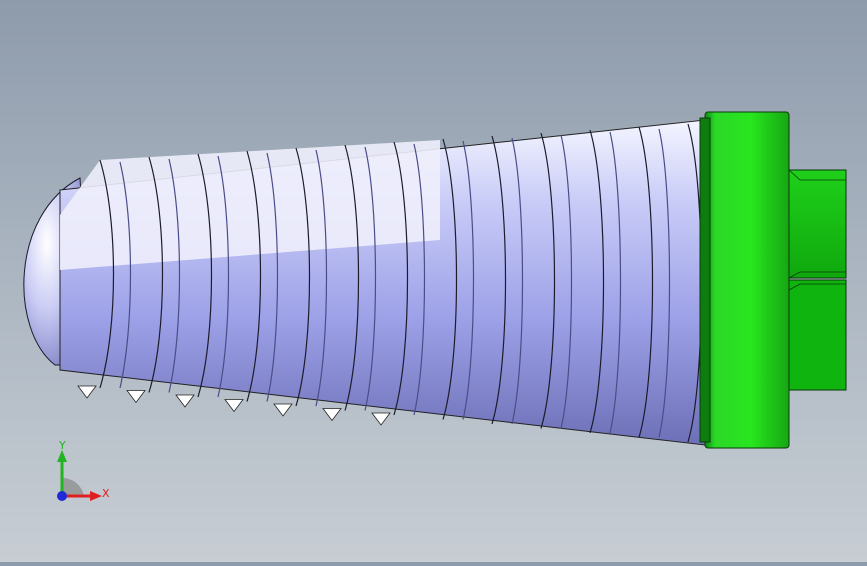  What do you see at coordinates (62, 496) in the screenshot?
I see `z-axis-dot` at bounding box center [62, 496].